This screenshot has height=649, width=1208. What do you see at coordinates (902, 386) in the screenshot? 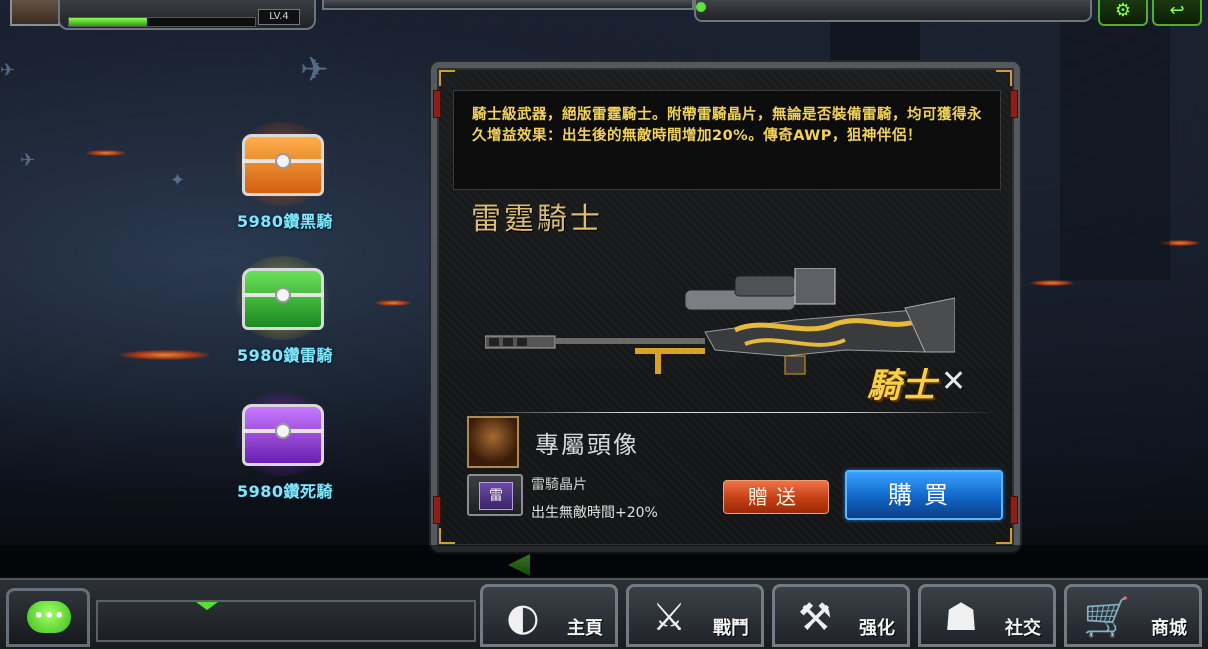
I see `knight-rank-badge: 騎士` at bounding box center [902, 386].